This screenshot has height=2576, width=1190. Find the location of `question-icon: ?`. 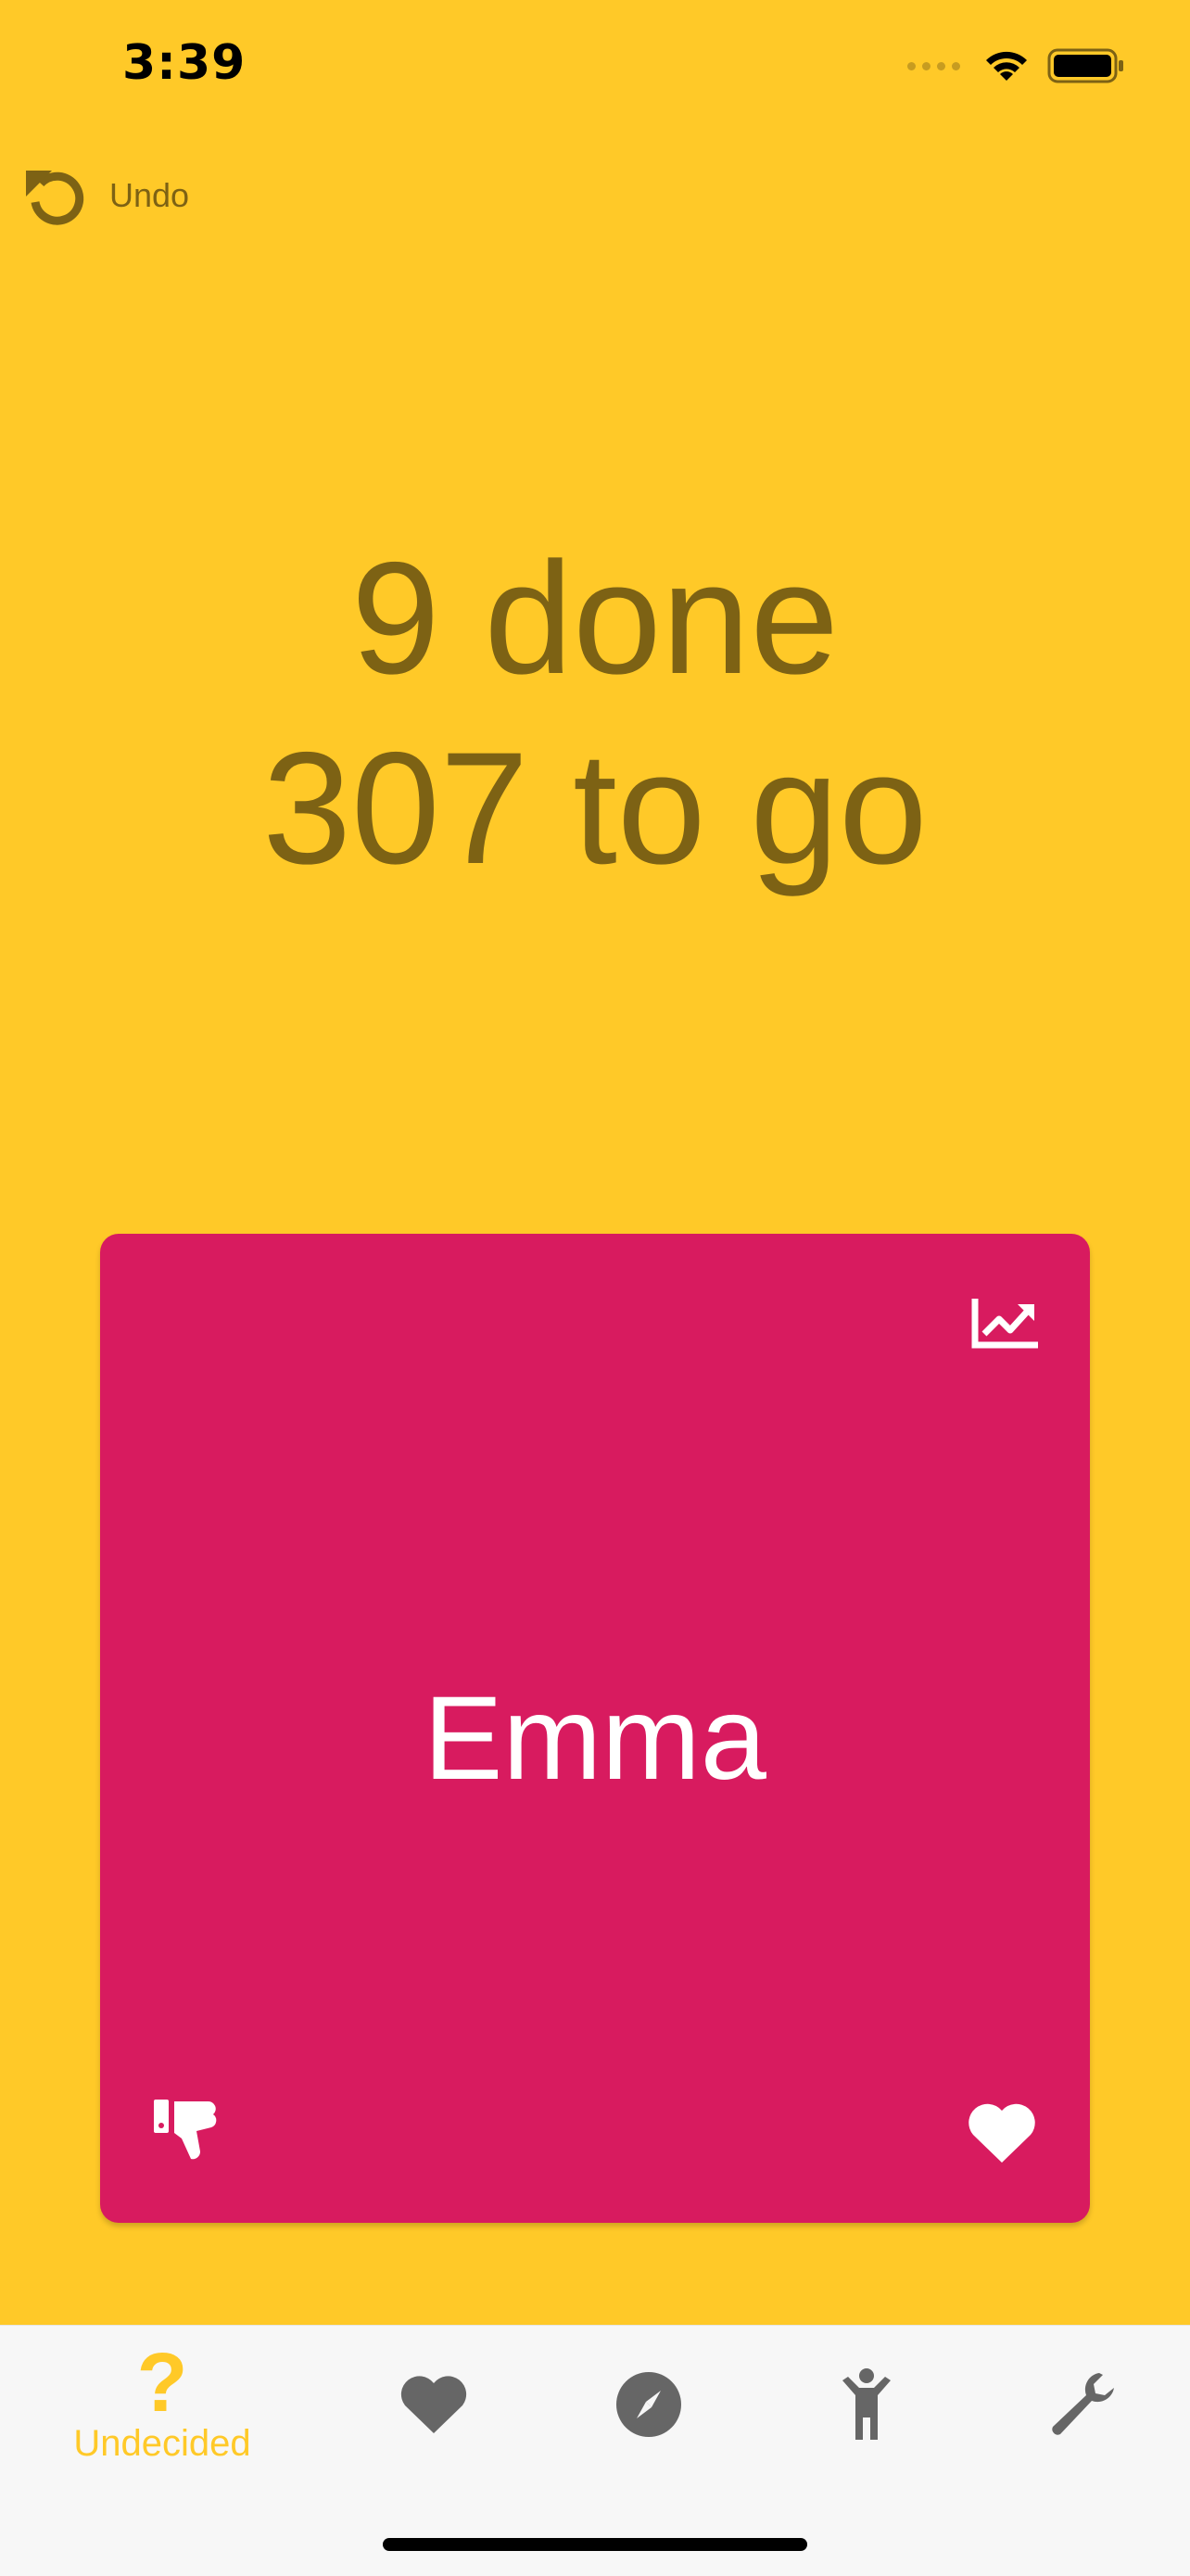

question-icon: ? is located at coordinates (162, 2383).